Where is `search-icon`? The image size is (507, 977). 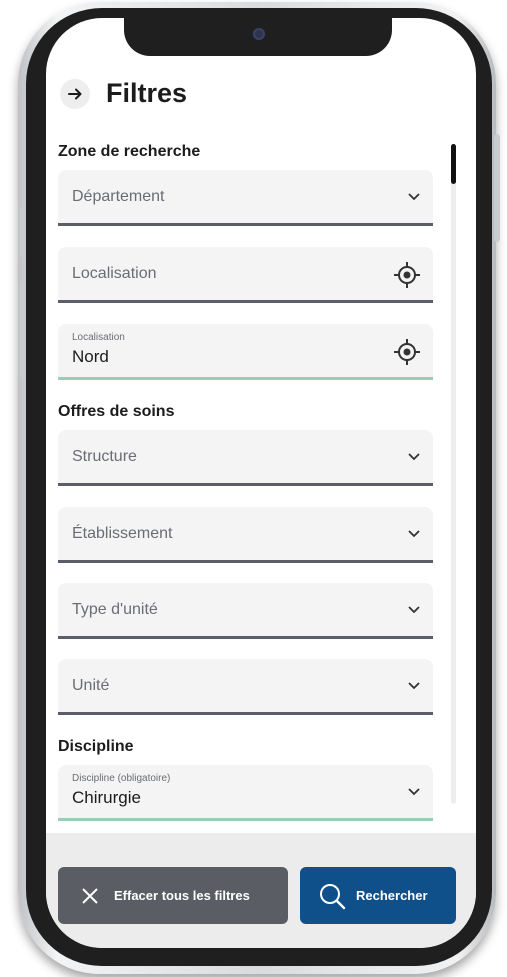
search-icon is located at coordinates (332, 896).